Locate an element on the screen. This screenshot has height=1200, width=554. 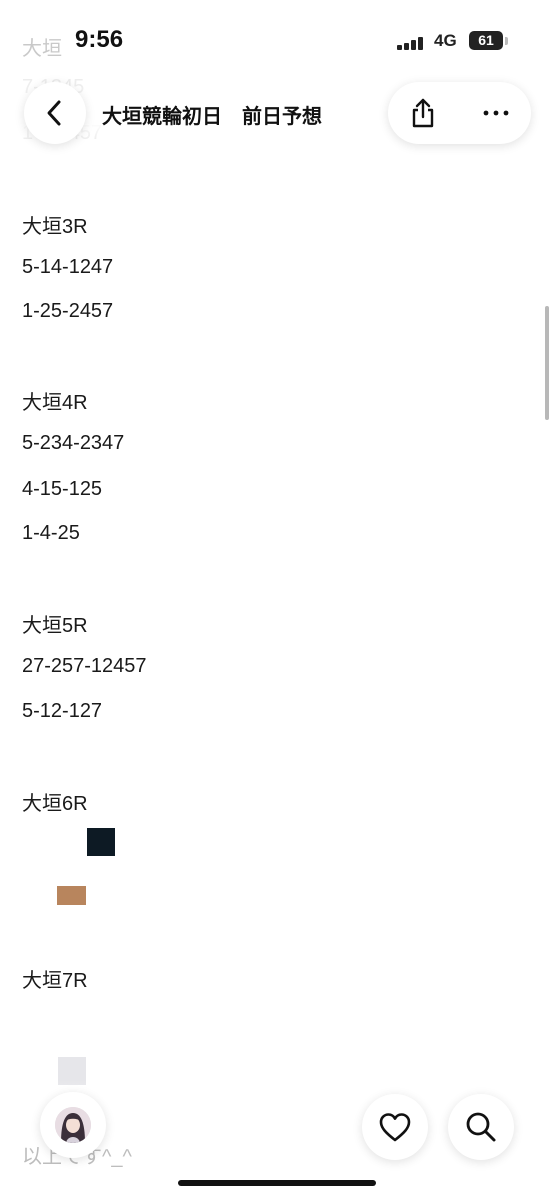
like-button is located at coordinates (395, 1127).